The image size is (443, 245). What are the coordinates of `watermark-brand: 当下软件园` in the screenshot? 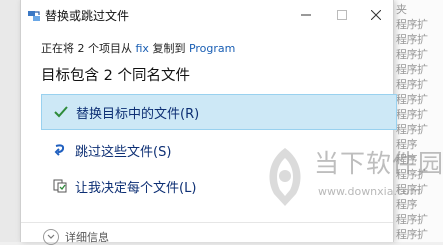 It's located at (378, 163).